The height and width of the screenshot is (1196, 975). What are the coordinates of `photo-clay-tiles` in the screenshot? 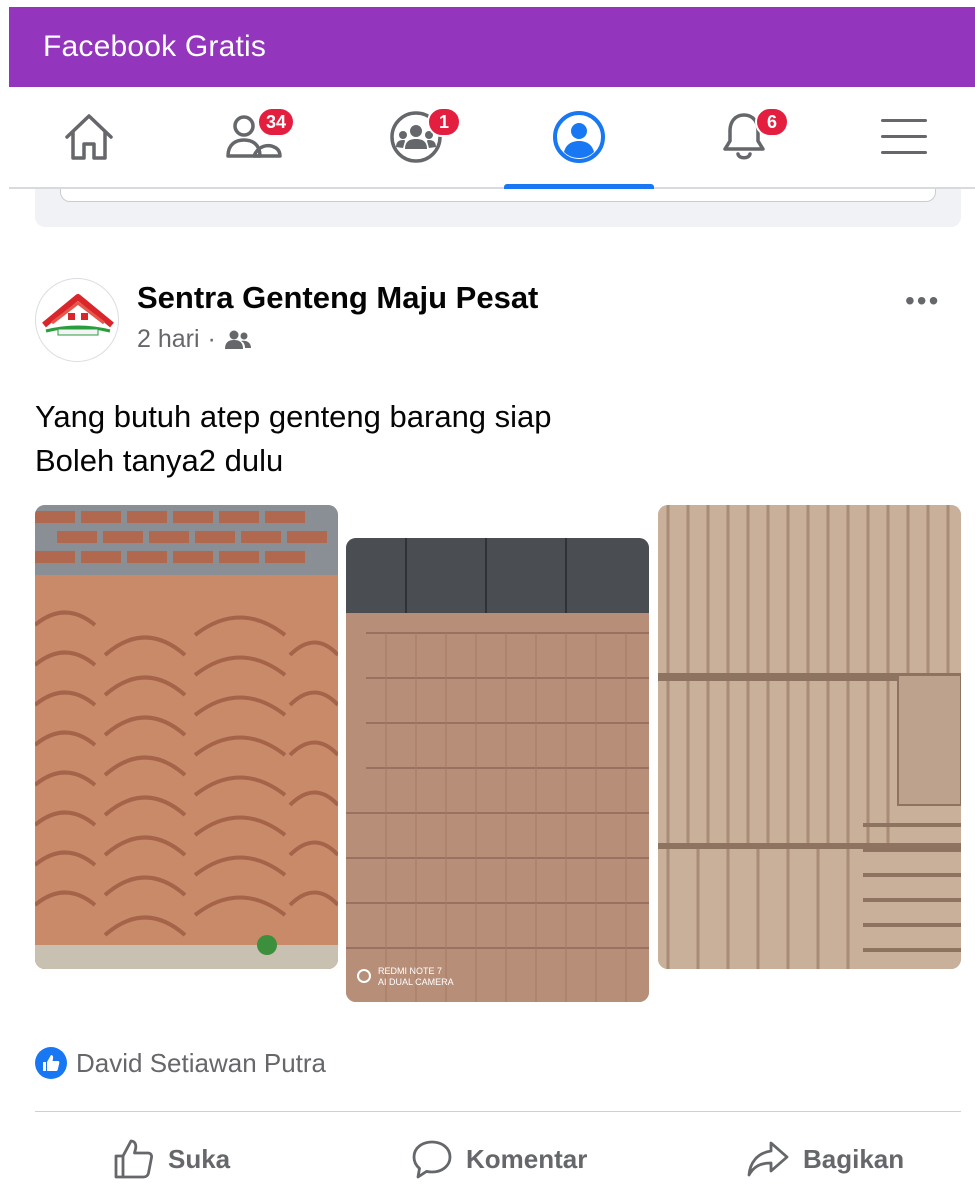 It's located at (809, 737).